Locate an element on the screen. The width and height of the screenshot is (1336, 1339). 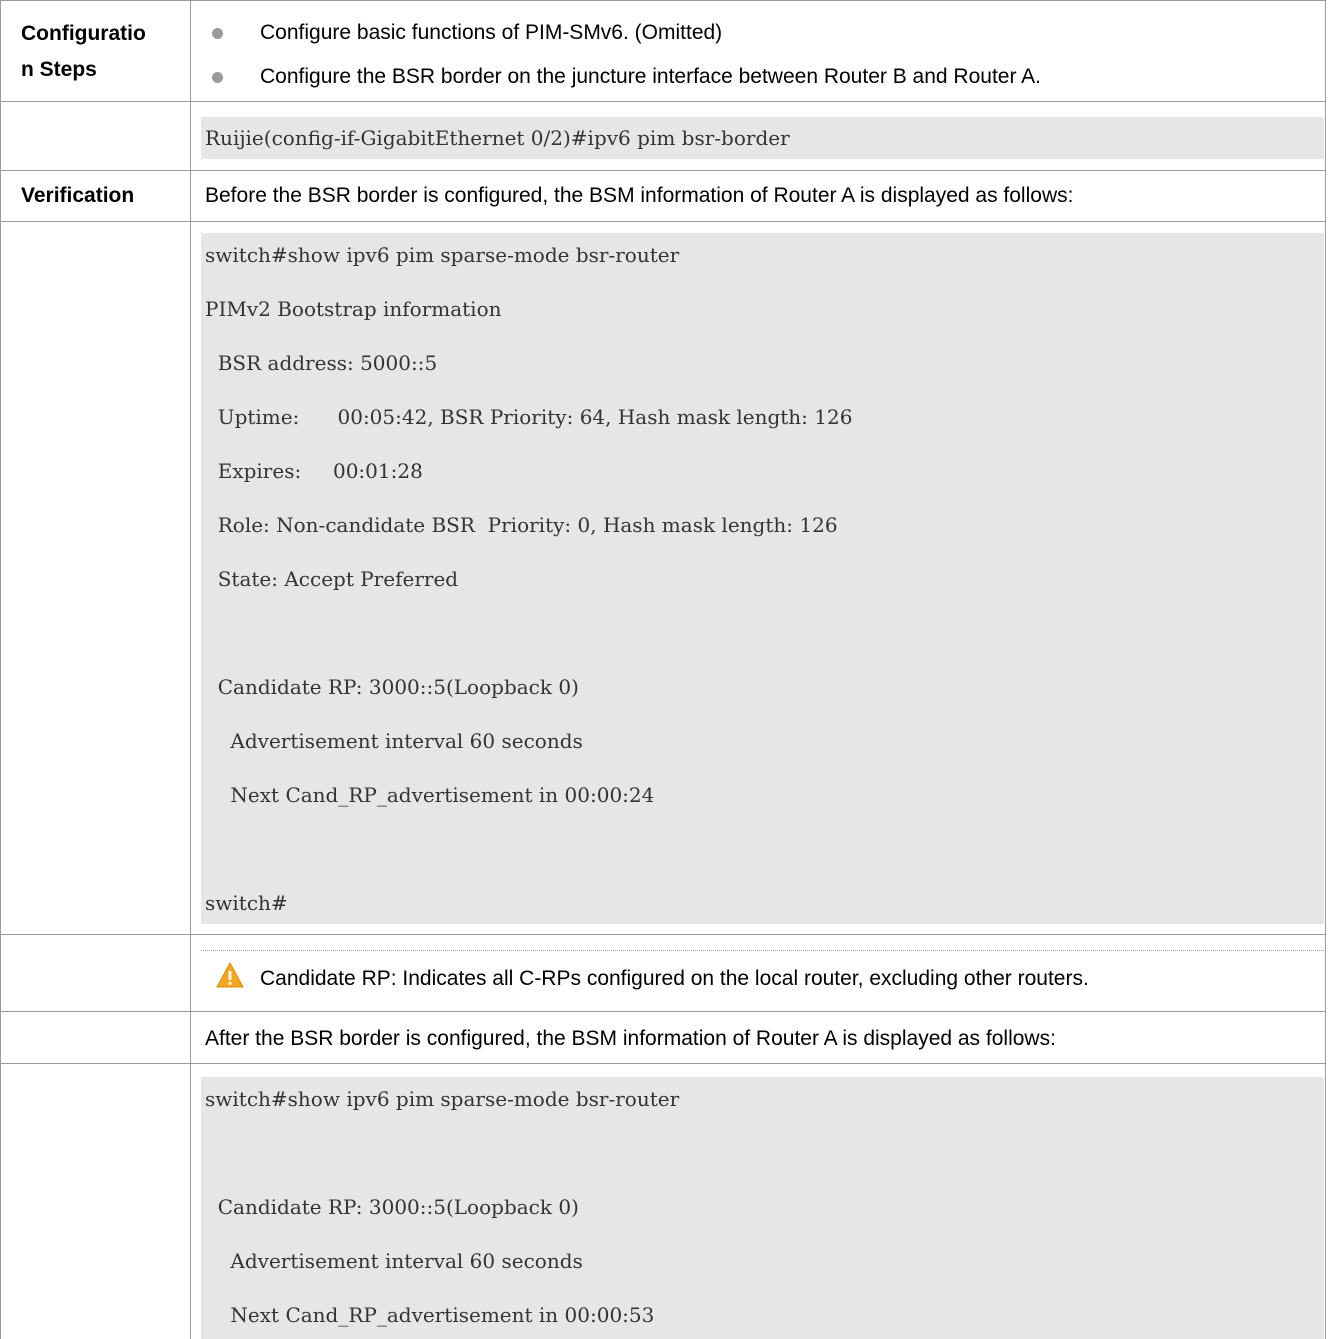
note-divider is located at coordinates (762, 950).